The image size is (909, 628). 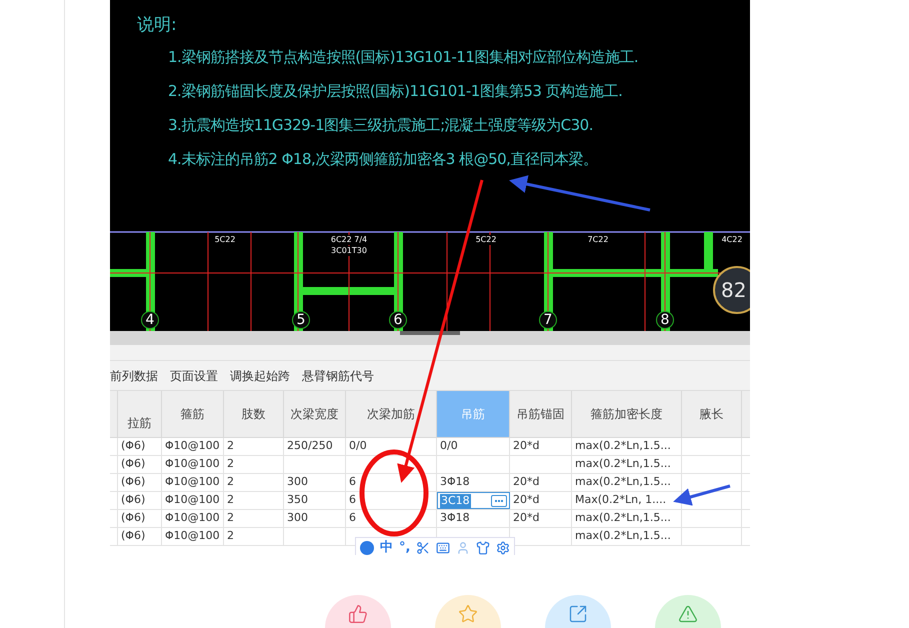 What do you see at coordinates (732, 240) in the screenshot?
I see `beam-label: 4C22` at bounding box center [732, 240].